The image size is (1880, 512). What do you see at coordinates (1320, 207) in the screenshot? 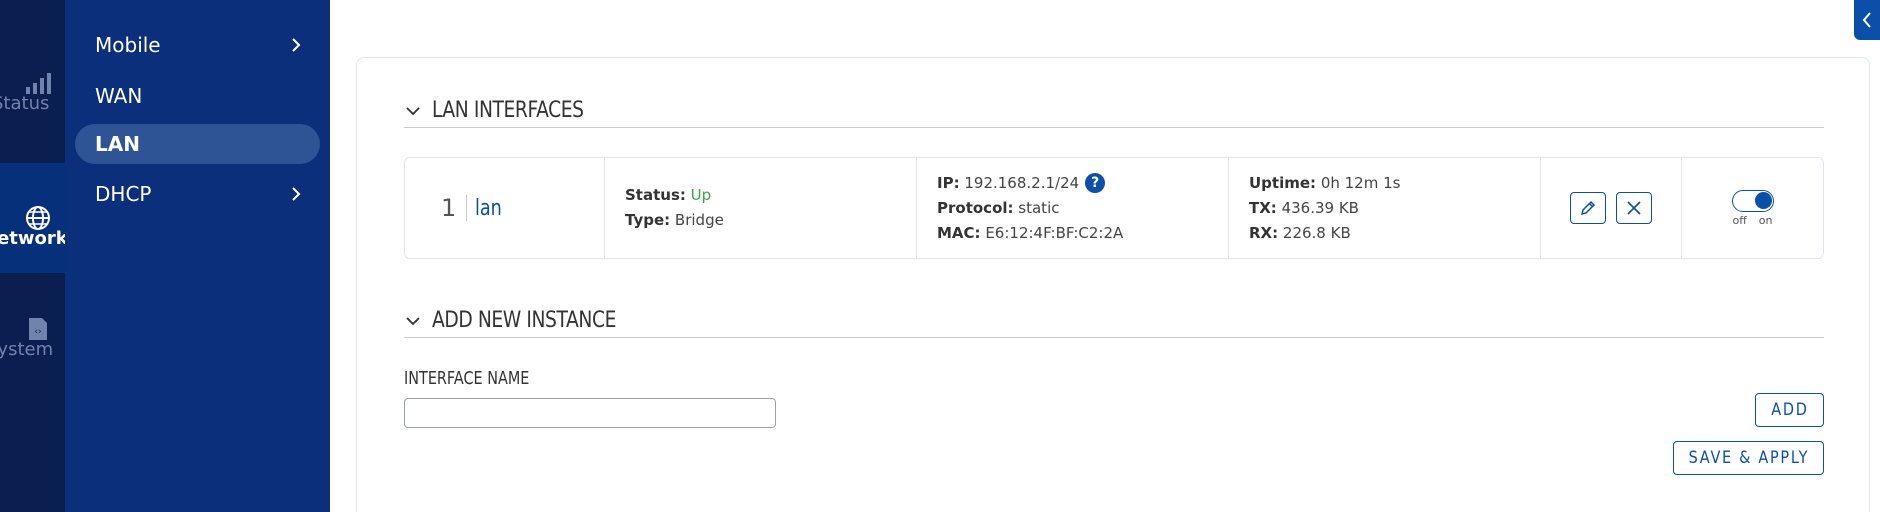
I see `tx-value: 436.39 KB` at bounding box center [1320, 207].